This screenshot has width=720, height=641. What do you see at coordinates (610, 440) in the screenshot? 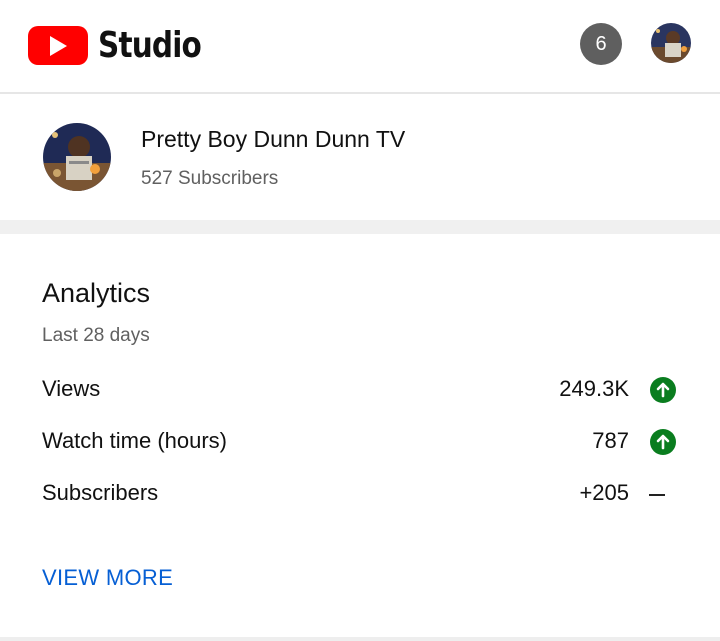
I see `metric-value: 787` at bounding box center [610, 440].